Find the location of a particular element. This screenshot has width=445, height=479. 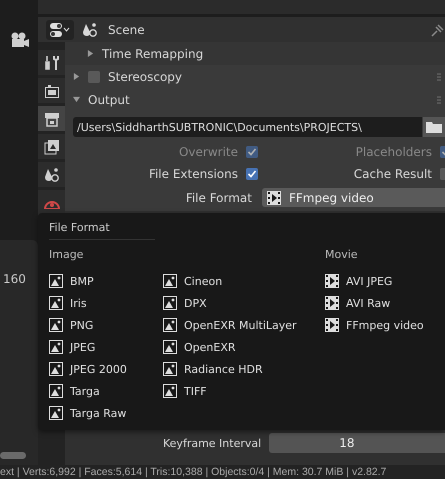

menu-item: TIFF is located at coordinates (244, 391).